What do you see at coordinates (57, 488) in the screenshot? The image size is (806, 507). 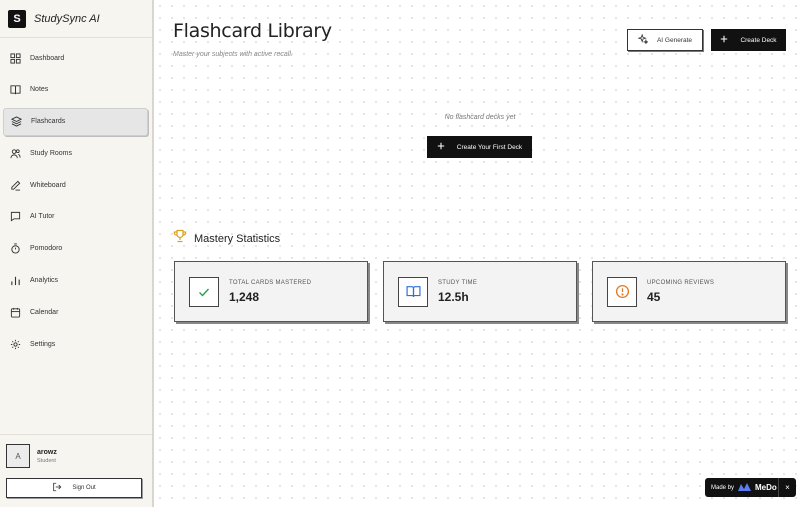 I see `log-out-icon` at bounding box center [57, 488].